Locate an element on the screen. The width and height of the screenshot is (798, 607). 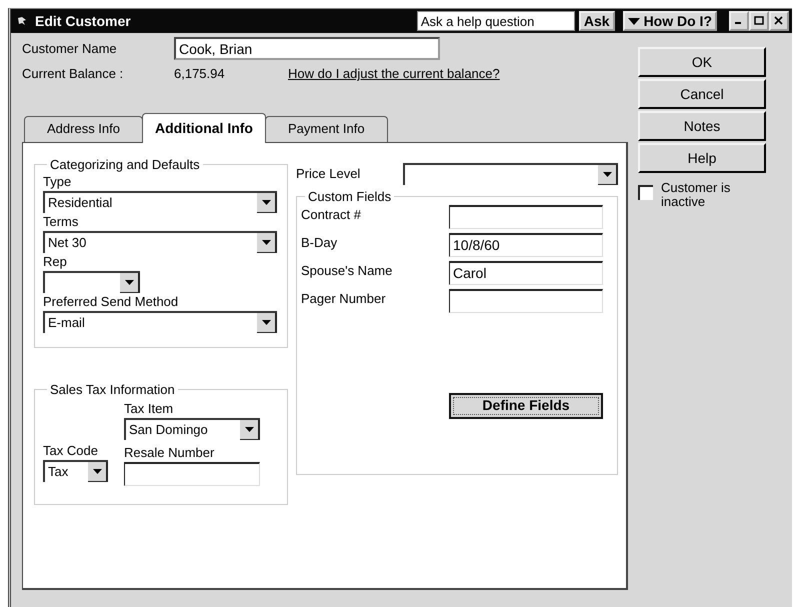
customer-name-field: Cook, Brian is located at coordinates (307, 48).